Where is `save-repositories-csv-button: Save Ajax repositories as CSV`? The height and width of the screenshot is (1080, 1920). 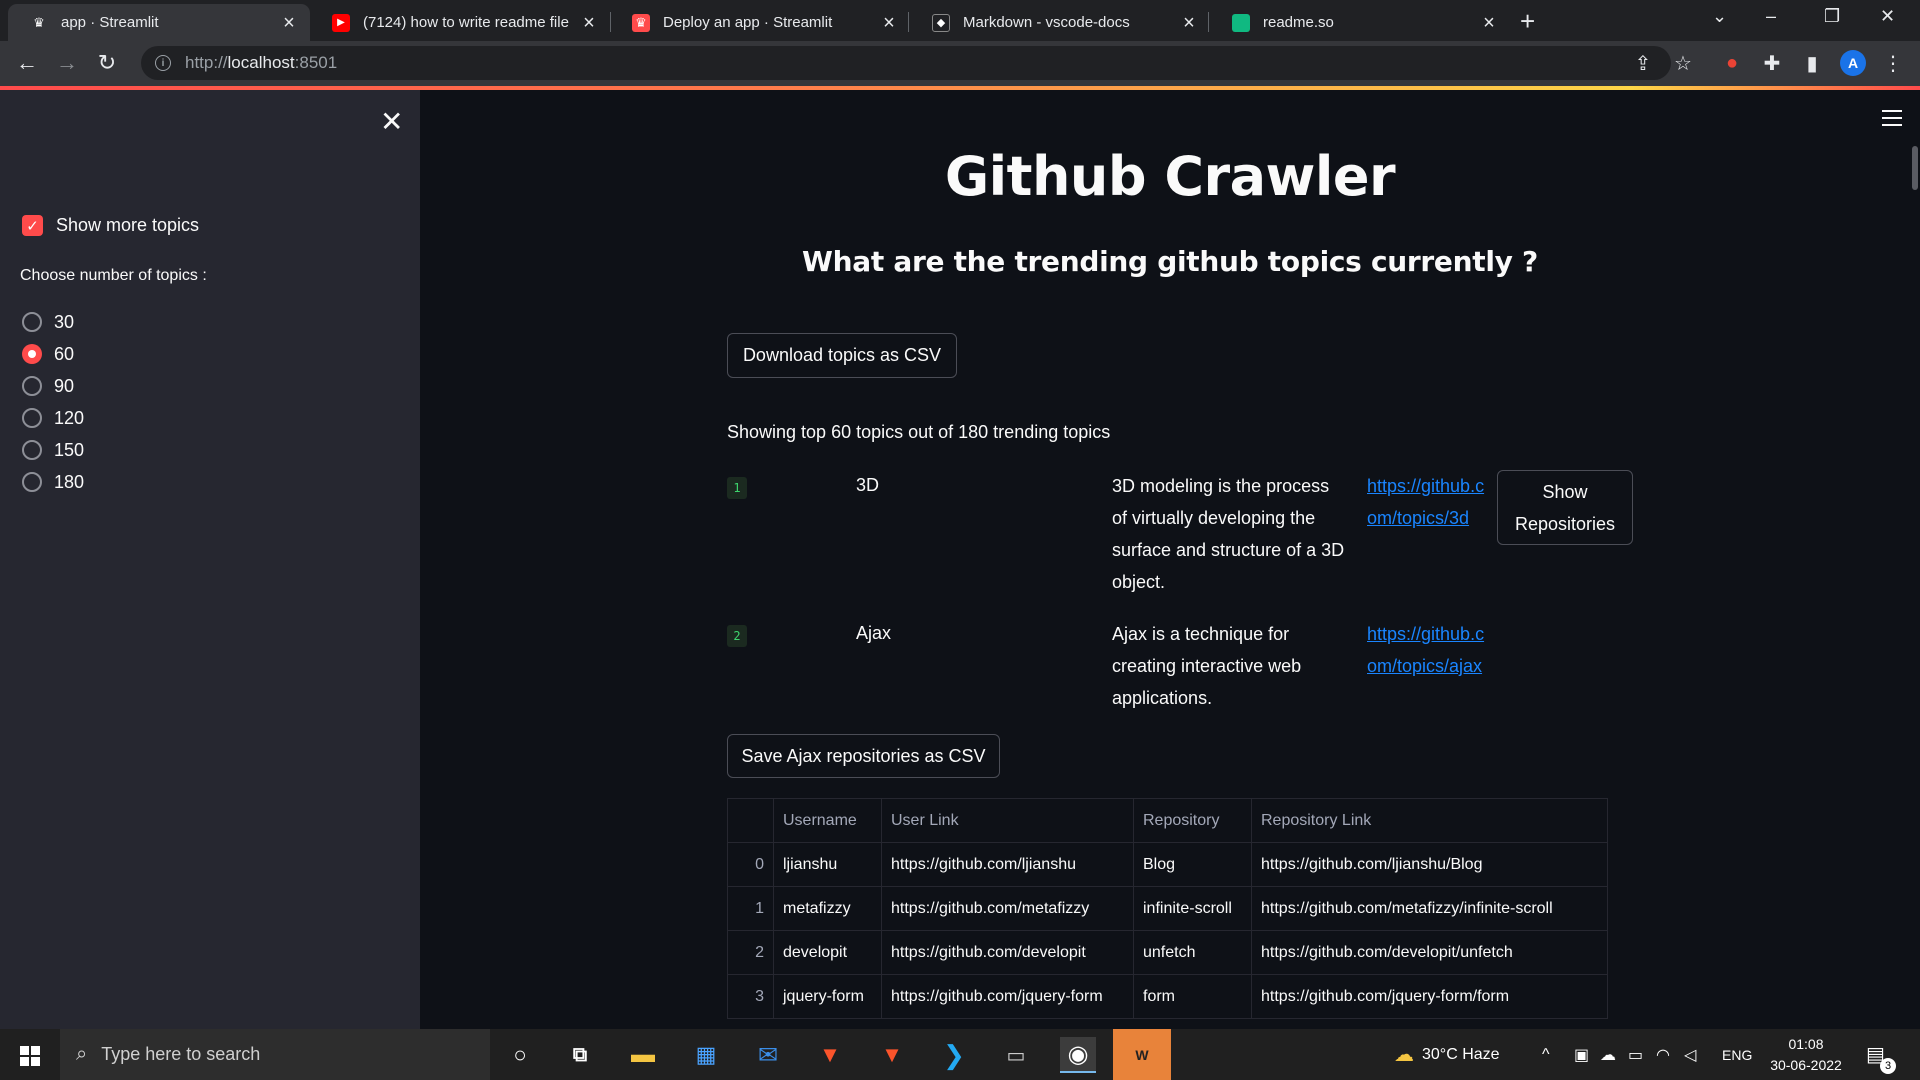
save-repositories-csv-button: Save Ajax repositories as CSV is located at coordinates (863, 756).